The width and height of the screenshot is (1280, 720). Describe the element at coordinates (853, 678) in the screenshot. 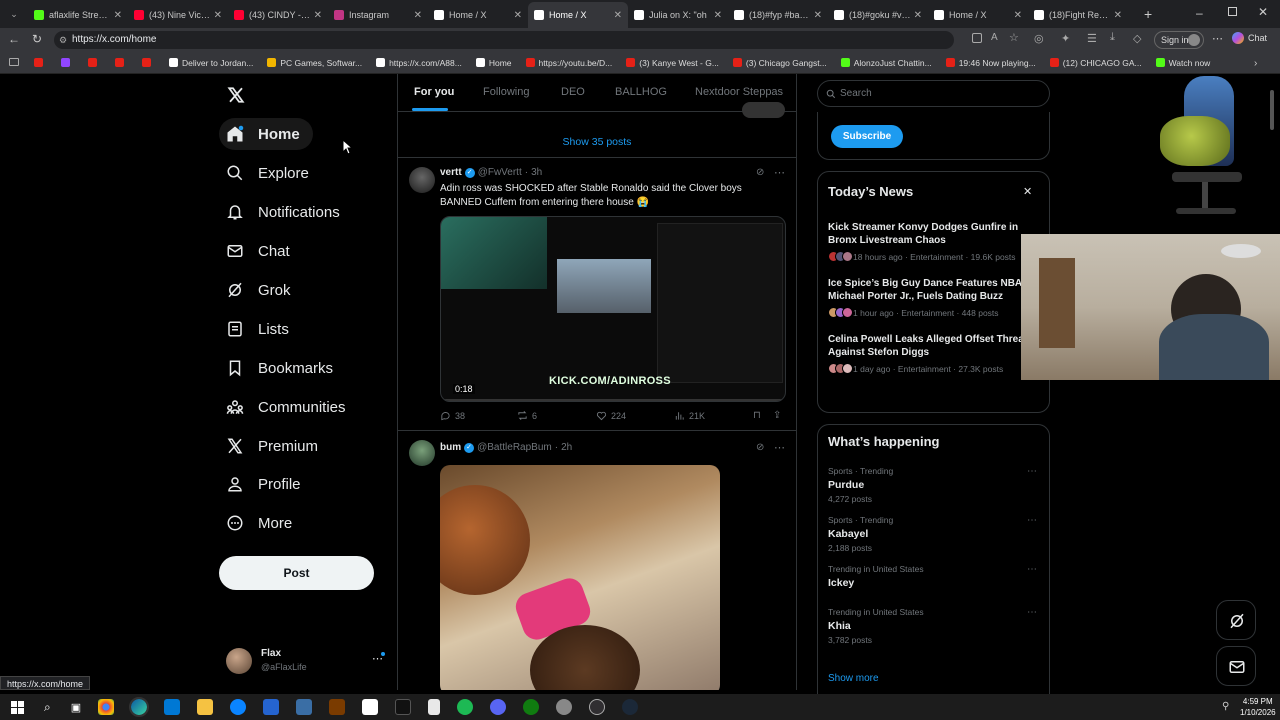

I see `show-more-link: Show more` at that location.